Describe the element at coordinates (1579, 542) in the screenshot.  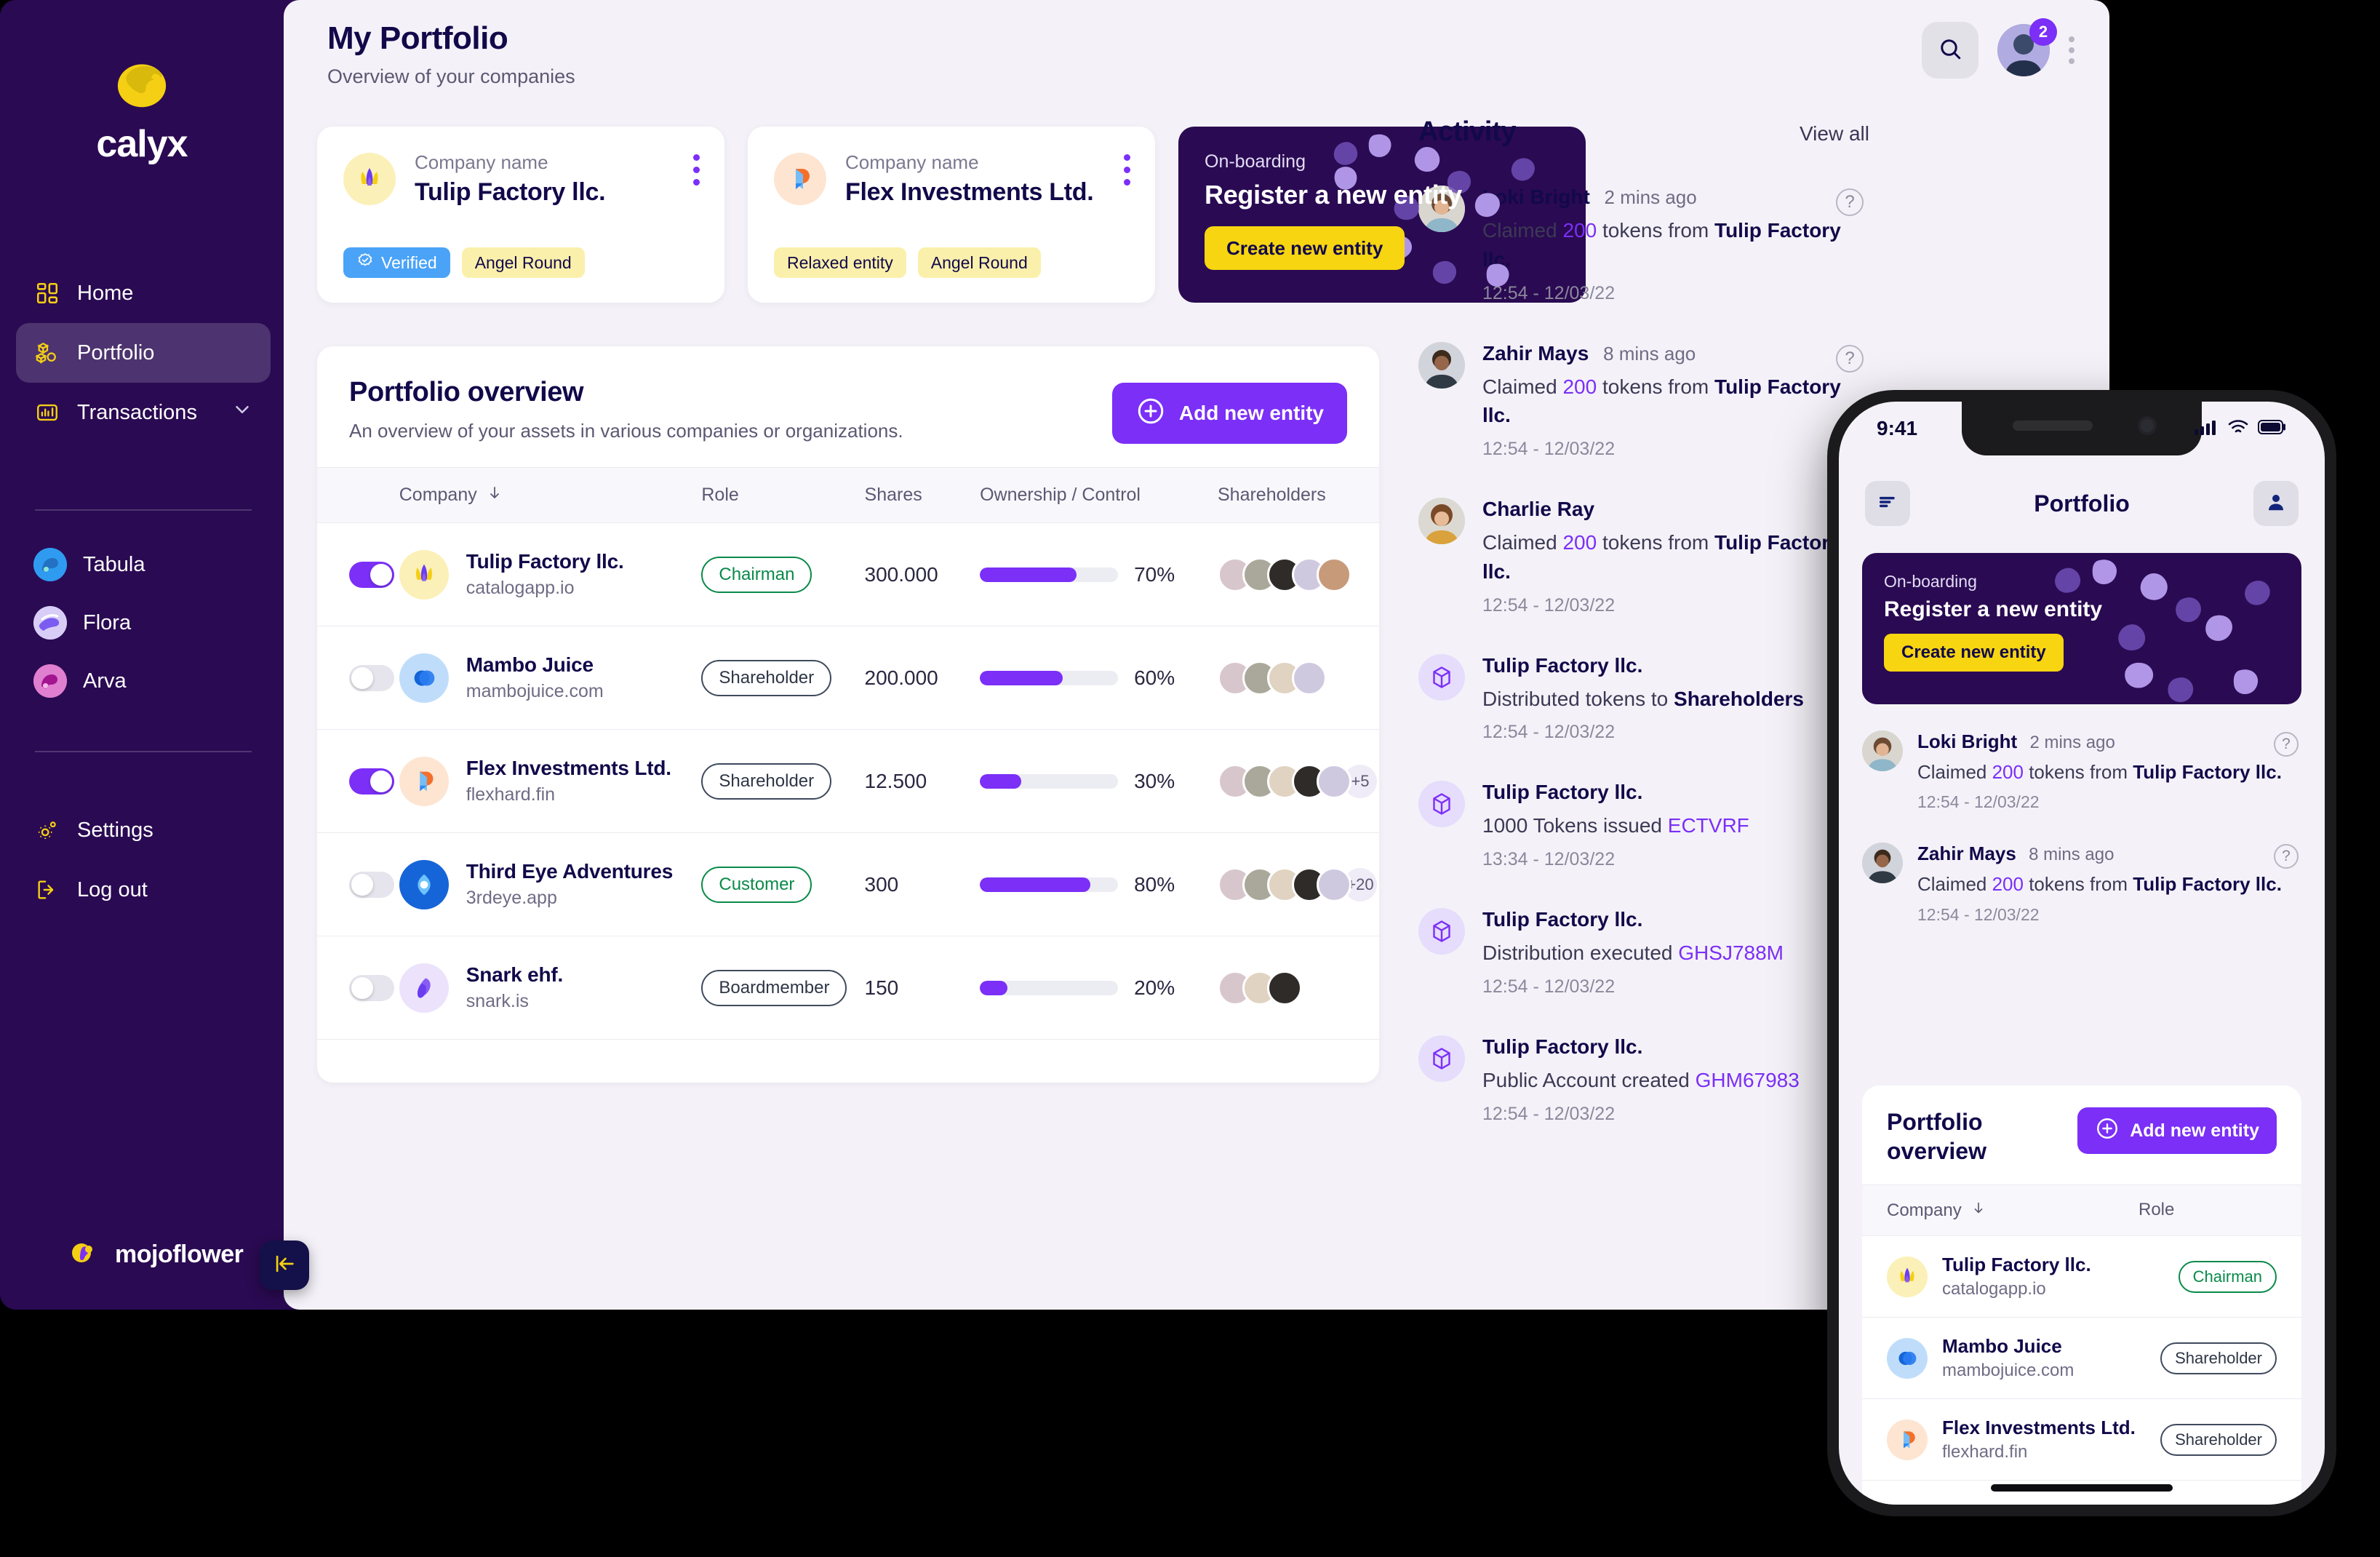
I see `activity-amount: 200` at that location.